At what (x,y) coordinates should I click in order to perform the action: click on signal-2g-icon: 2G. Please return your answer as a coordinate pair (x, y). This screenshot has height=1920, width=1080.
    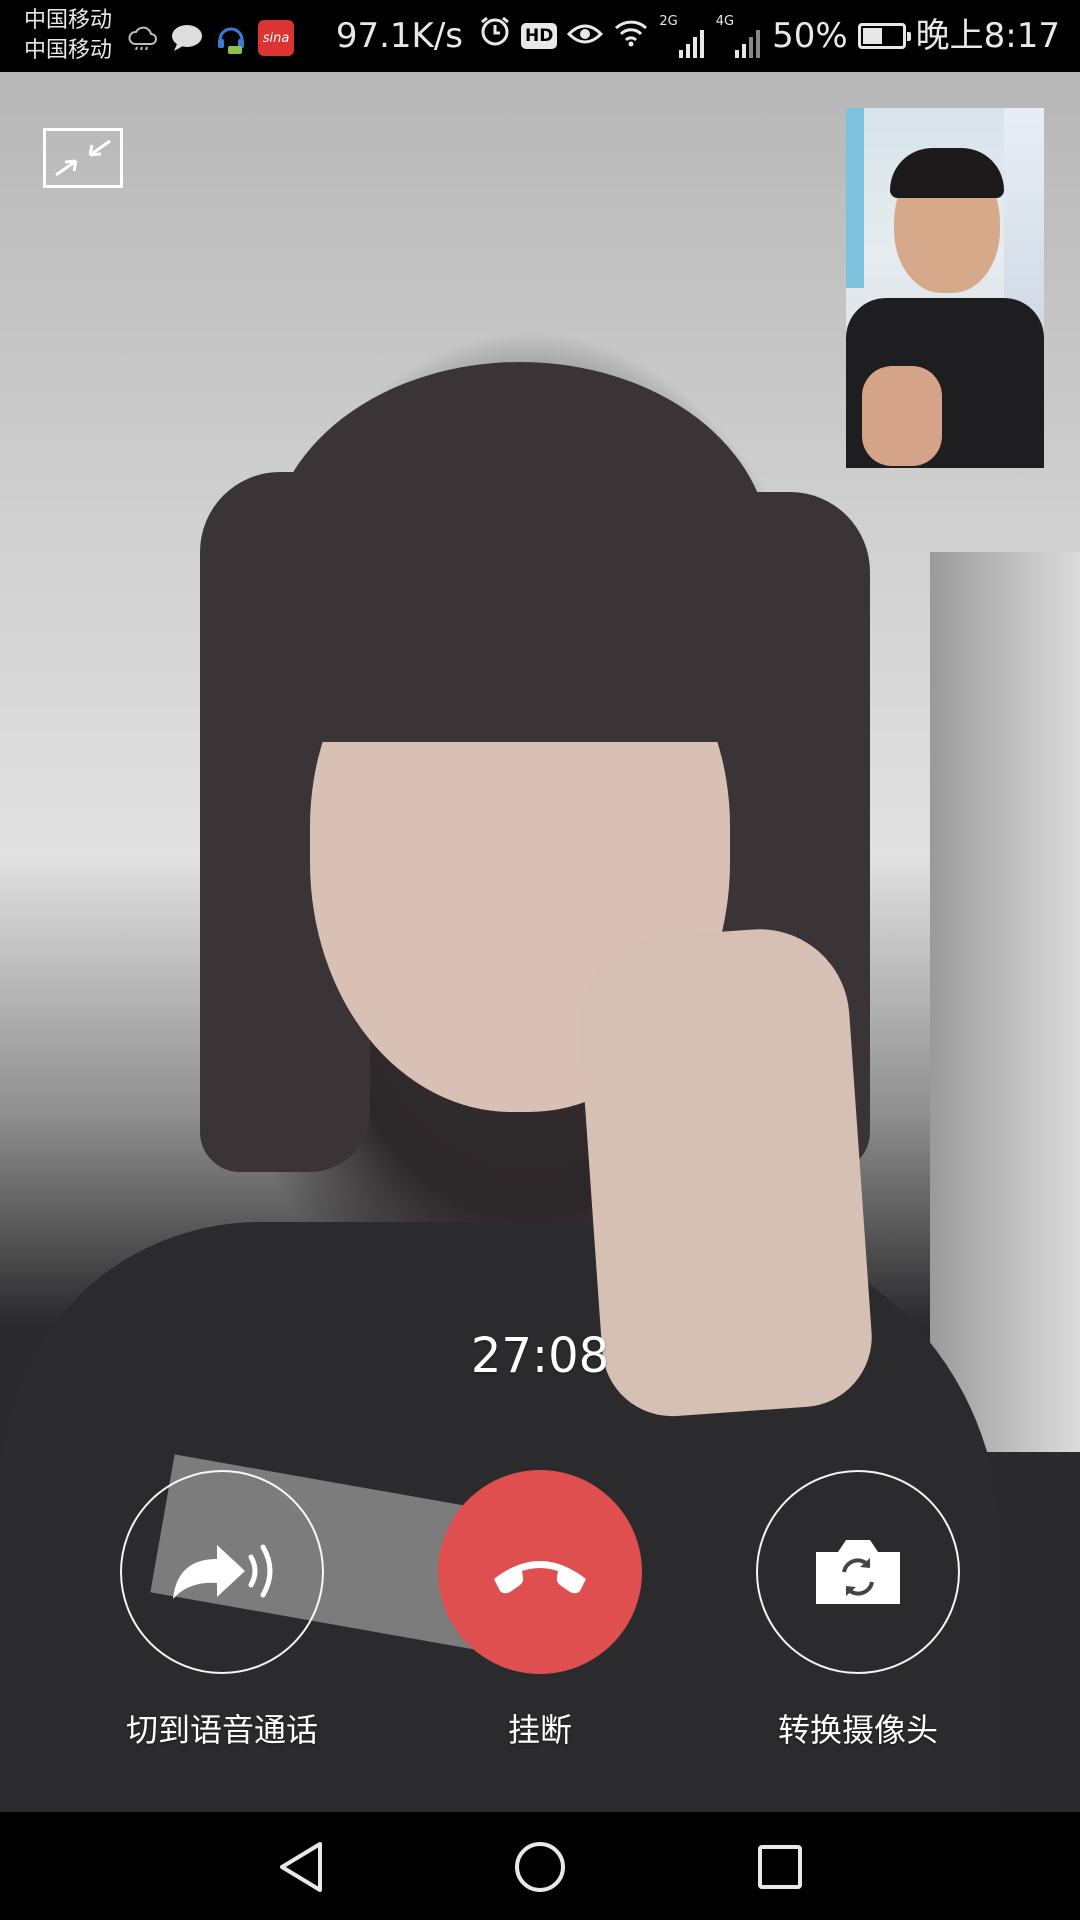
    Looking at the image, I should click on (682, 36).